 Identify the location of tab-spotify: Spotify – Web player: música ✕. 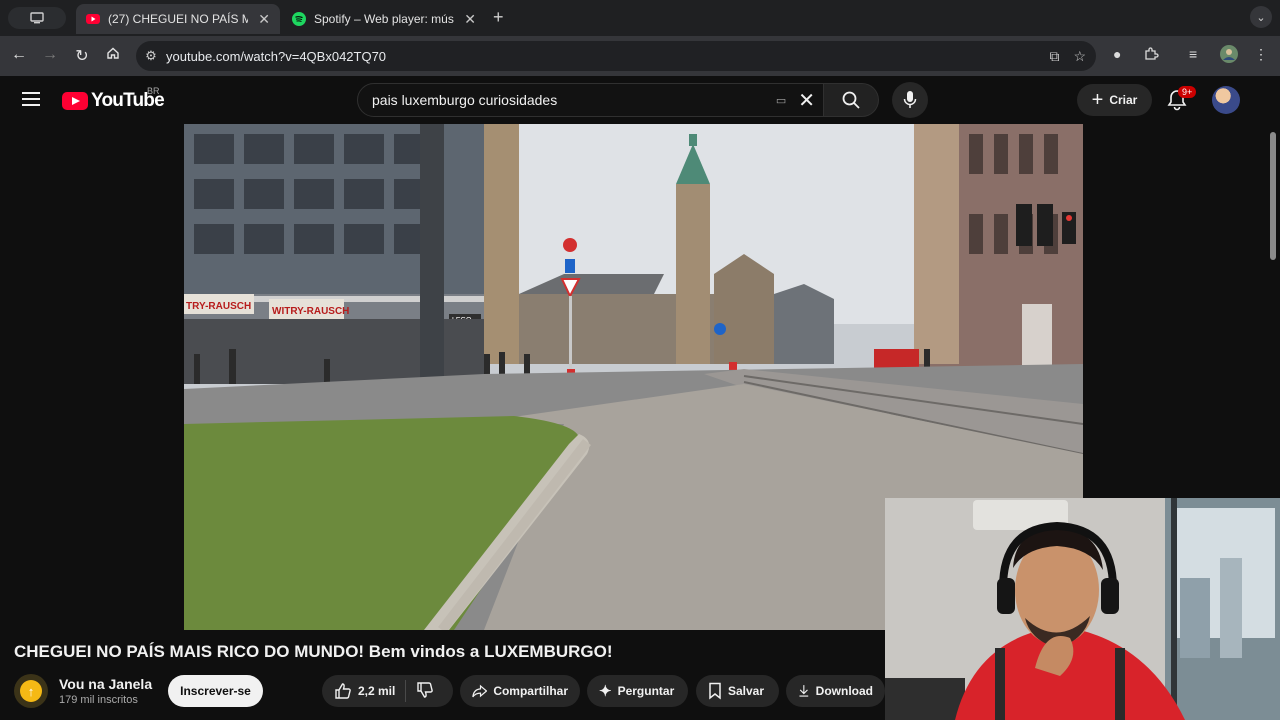
(384, 19).